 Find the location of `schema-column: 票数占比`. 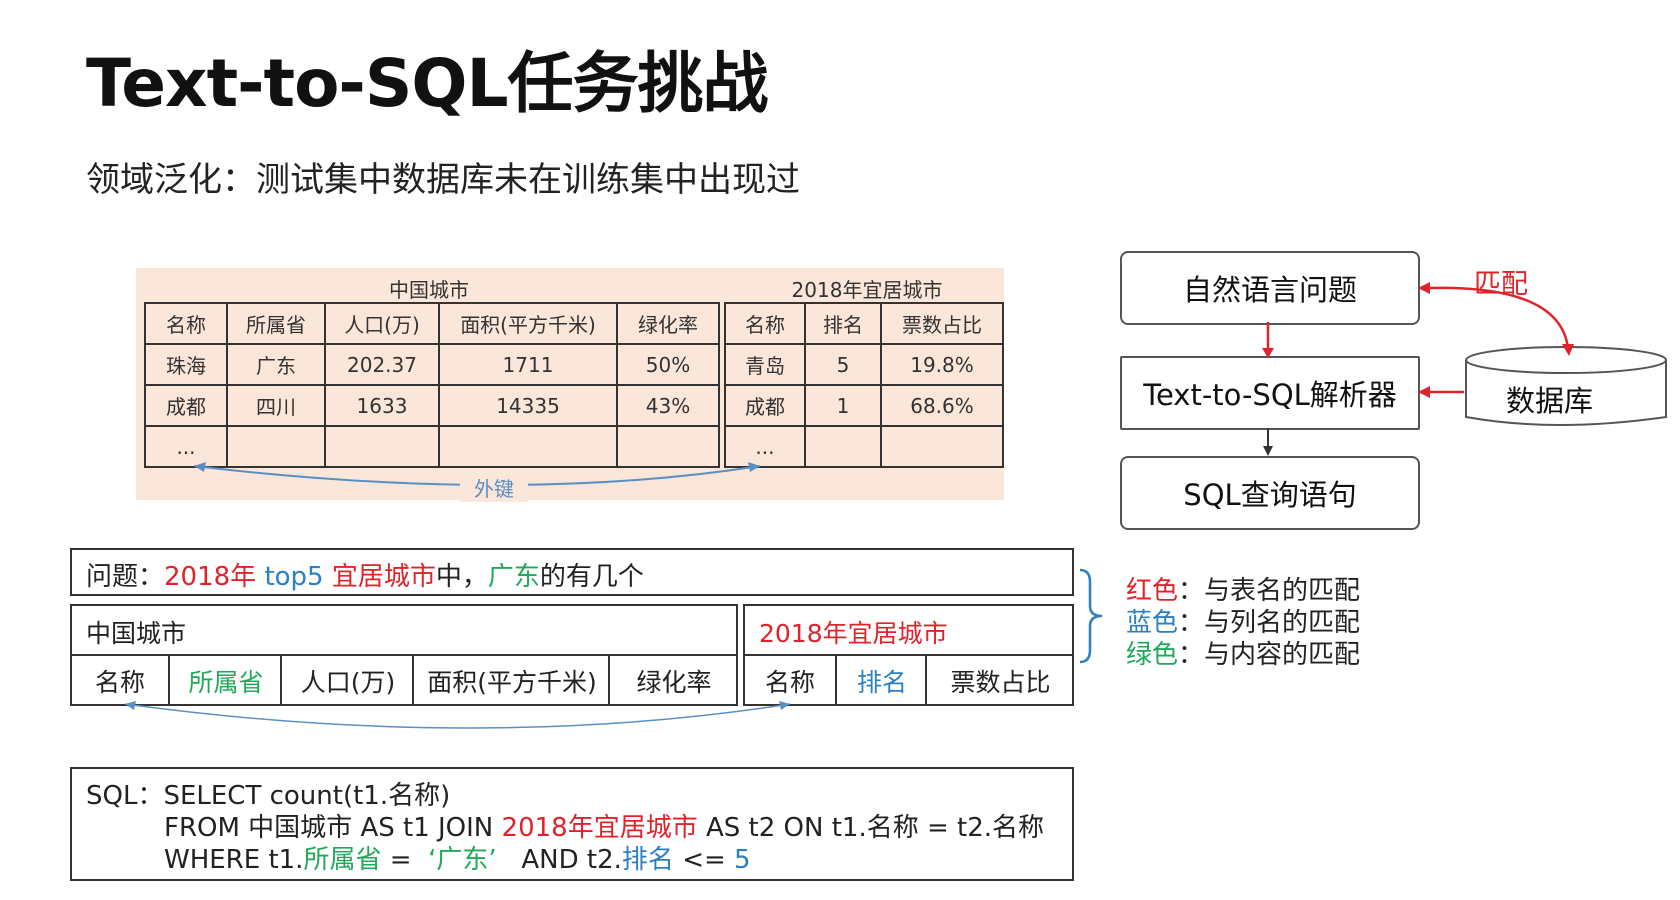

schema-column: 票数占比 is located at coordinates (999, 681).